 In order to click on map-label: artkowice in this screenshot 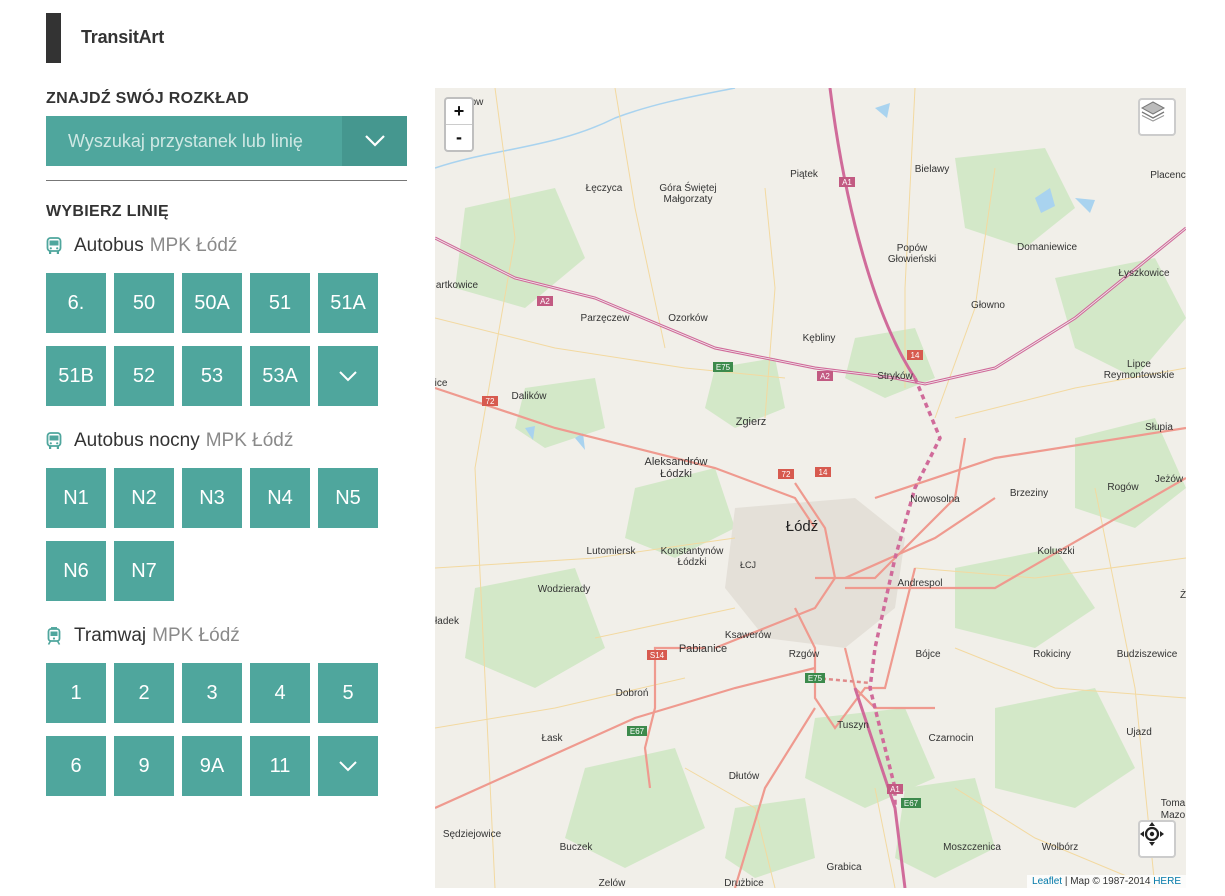, I will do `click(457, 285)`.